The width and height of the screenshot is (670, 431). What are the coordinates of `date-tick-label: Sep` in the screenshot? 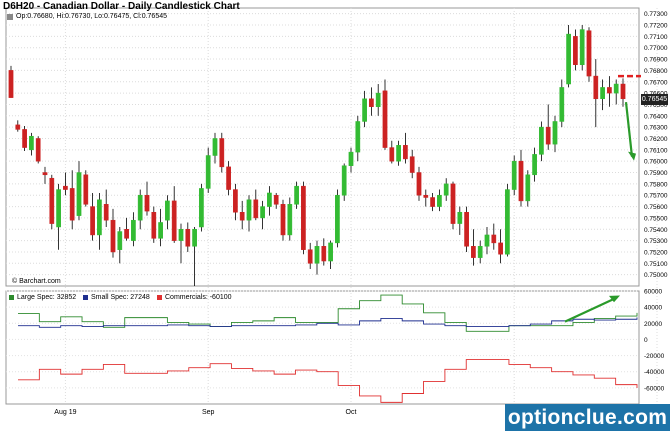 It's located at (208, 412).